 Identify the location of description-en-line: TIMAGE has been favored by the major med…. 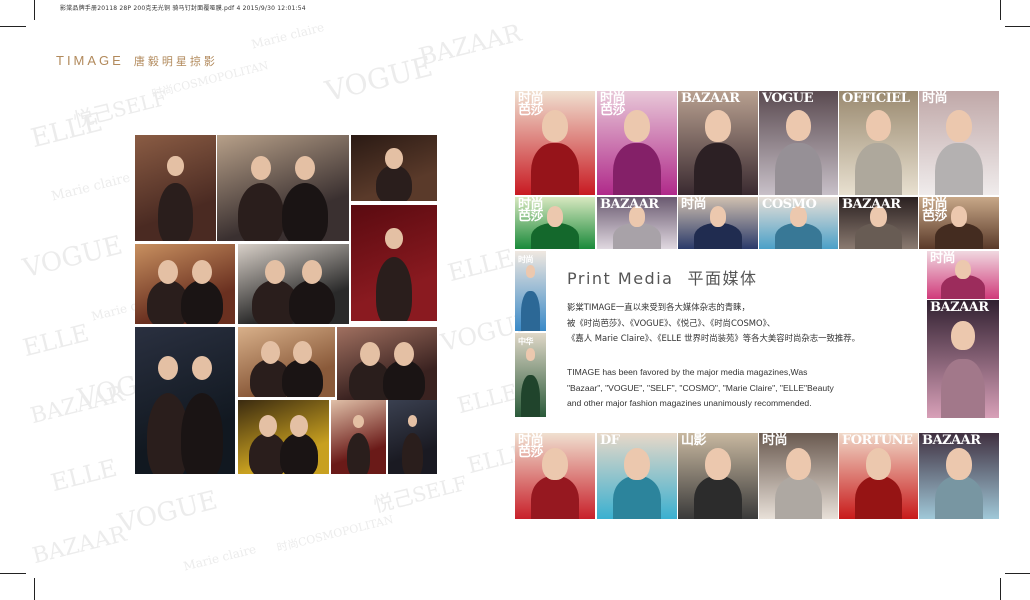
(687, 372).